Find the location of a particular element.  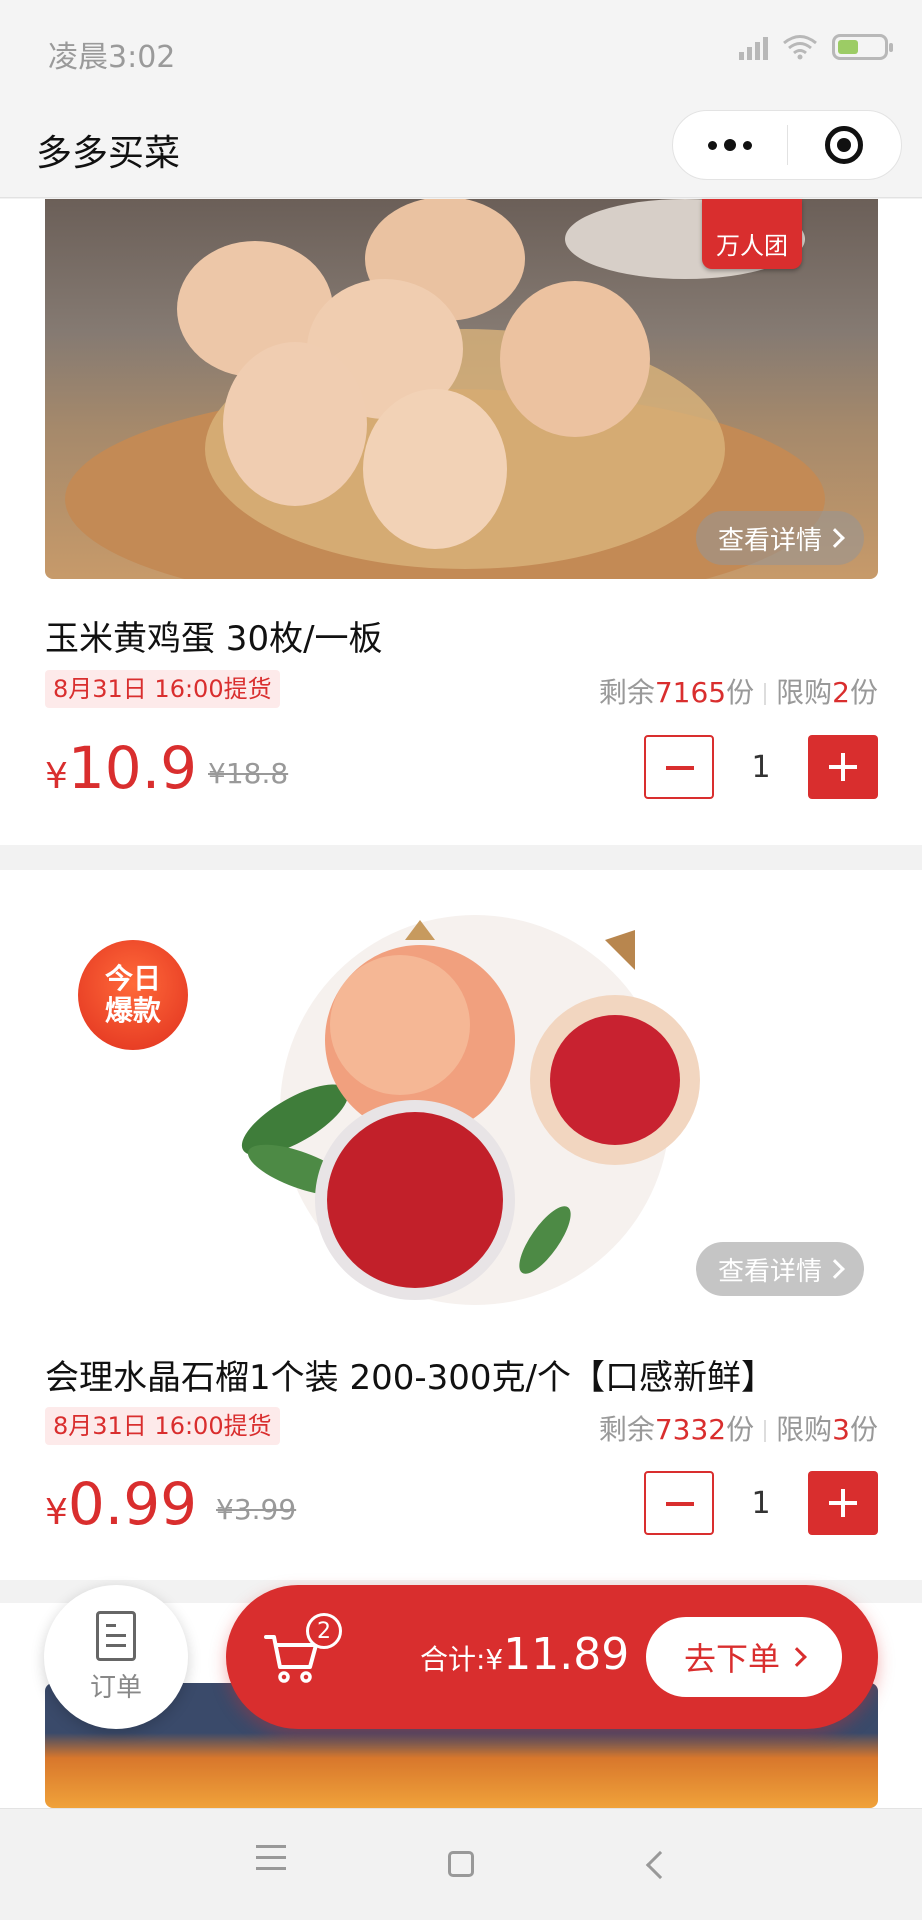

menu-icon is located at coordinates (271, 1861).